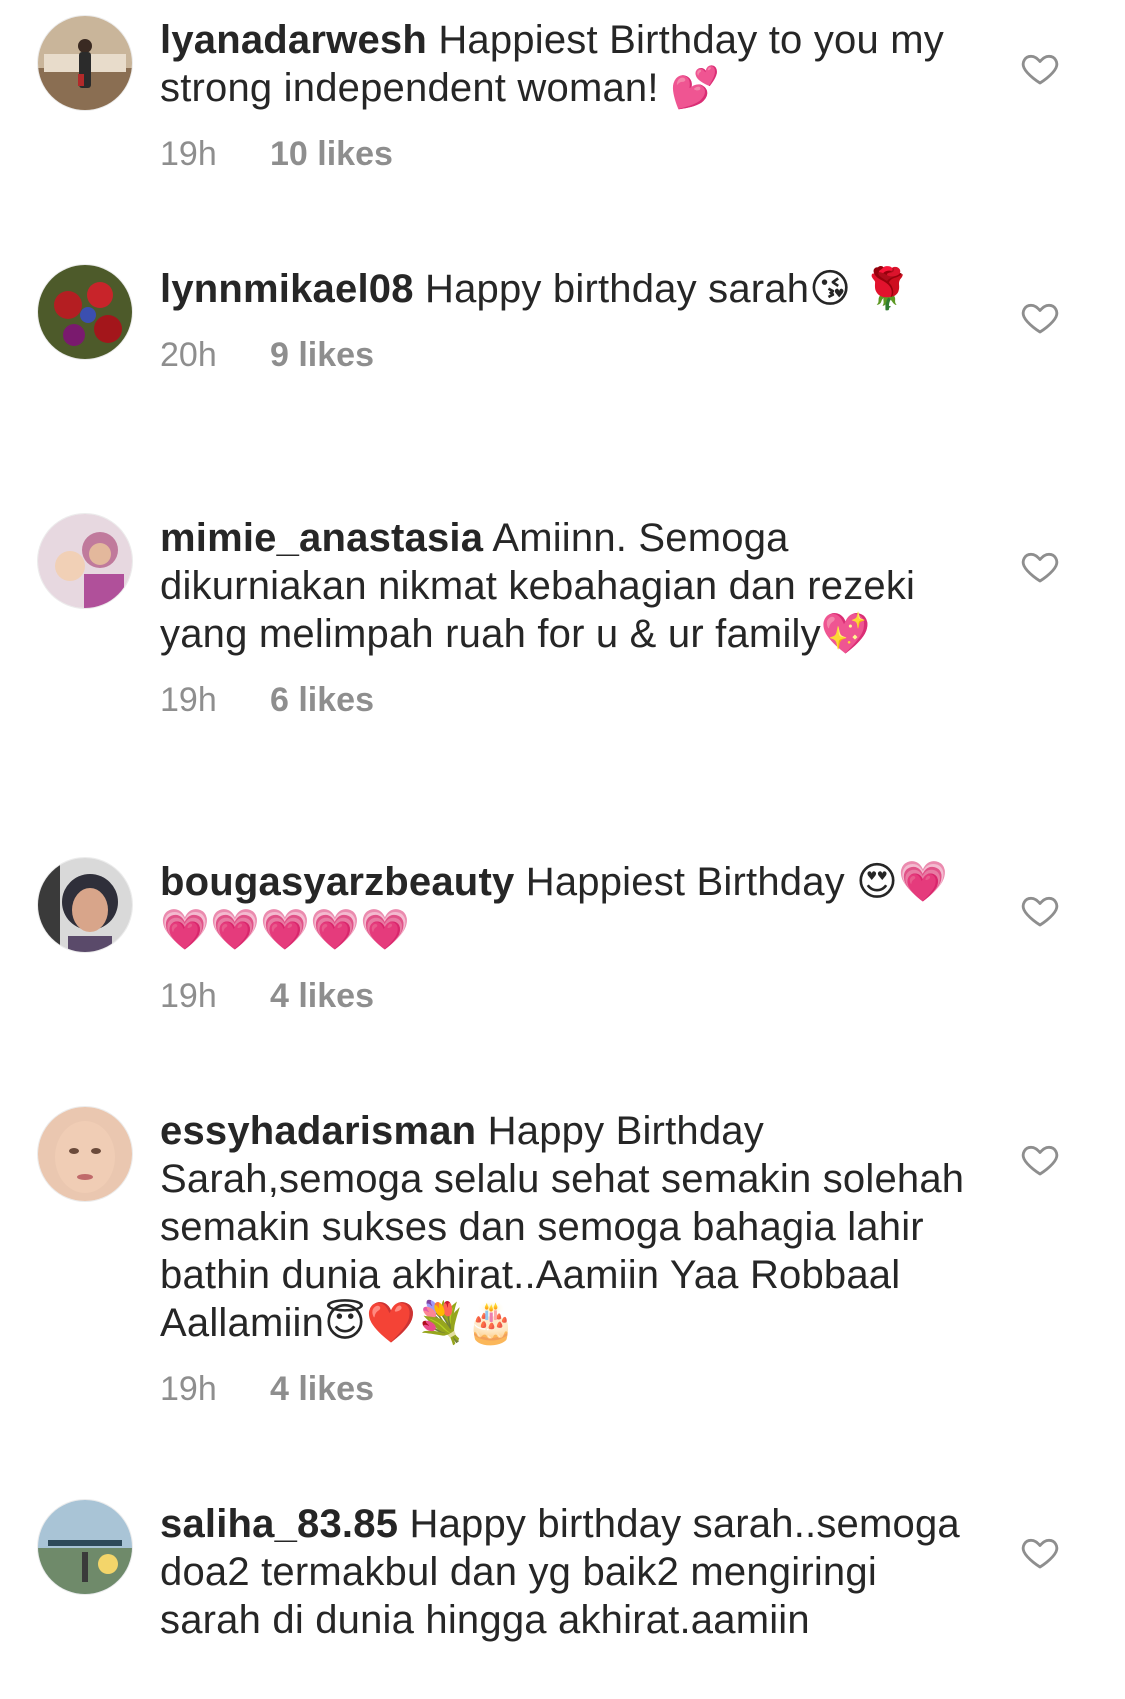 This screenshot has width=1125, height=1699. What do you see at coordinates (215, 355) in the screenshot?
I see `comment-timestamp: 20h` at bounding box center [215, 355].